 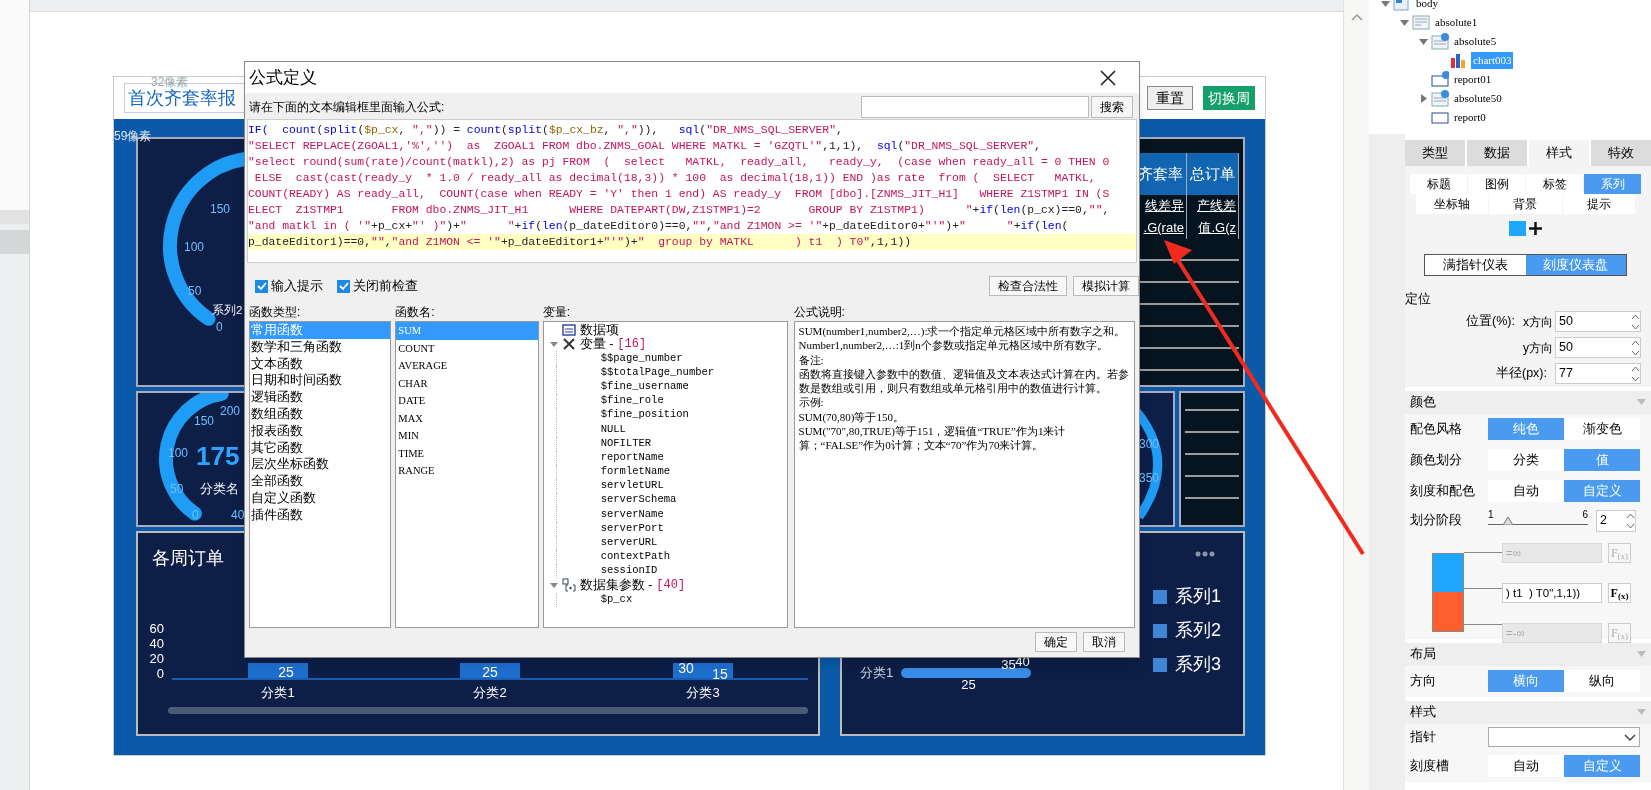 What do you see at coordinates (1056, 642) in the screenshot?
I see `confirm-button: 确定` at bounding box center [1056, 642].